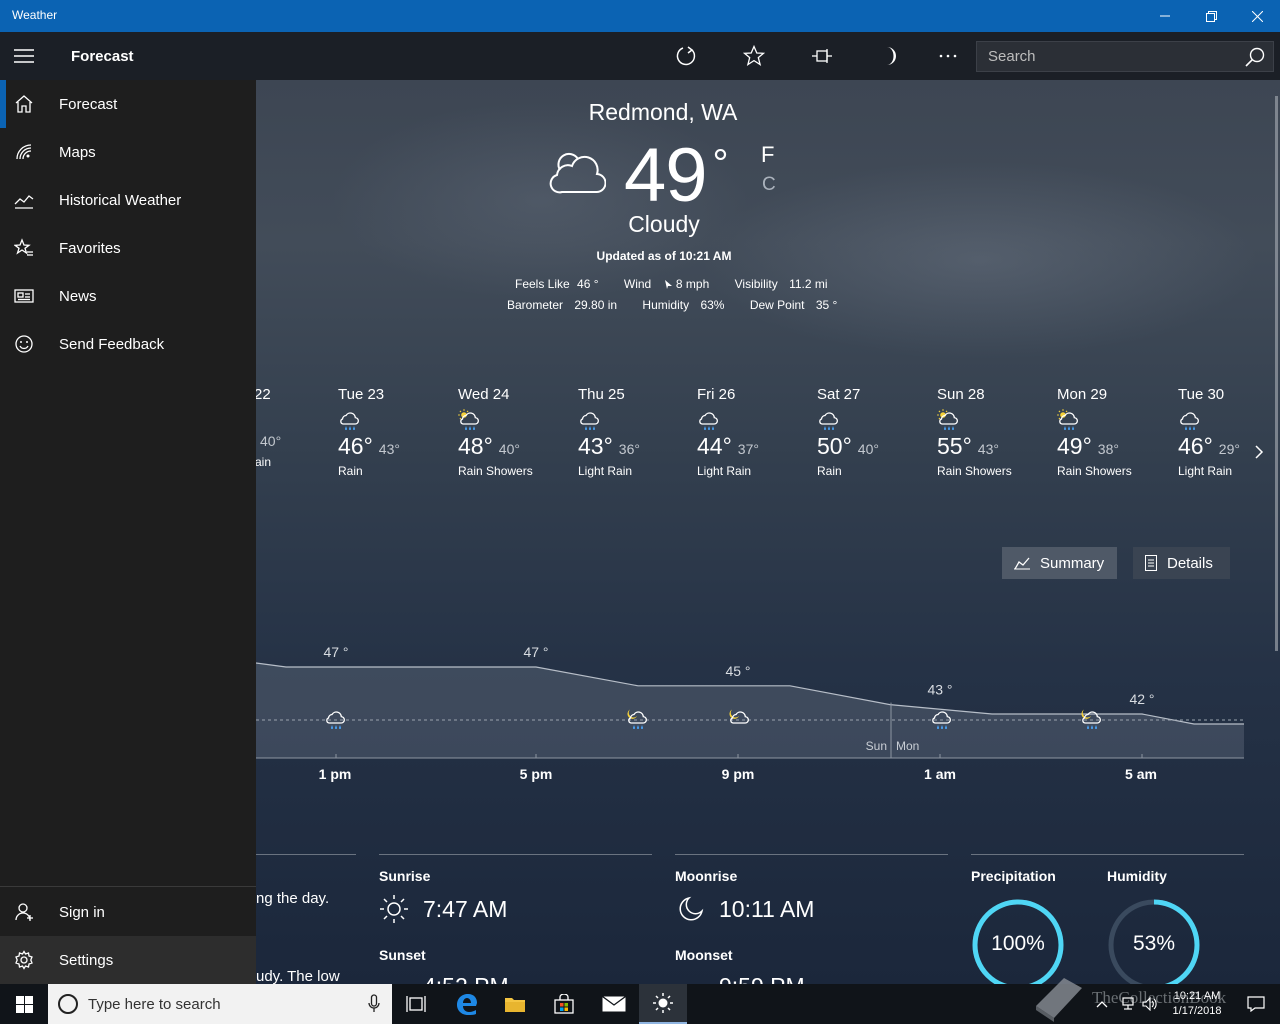 This screenshot has height=1024, width=1280. Describe the element at coordinates (940, 774) in the screenshot. I see `hour-label: 1 am` at that location.